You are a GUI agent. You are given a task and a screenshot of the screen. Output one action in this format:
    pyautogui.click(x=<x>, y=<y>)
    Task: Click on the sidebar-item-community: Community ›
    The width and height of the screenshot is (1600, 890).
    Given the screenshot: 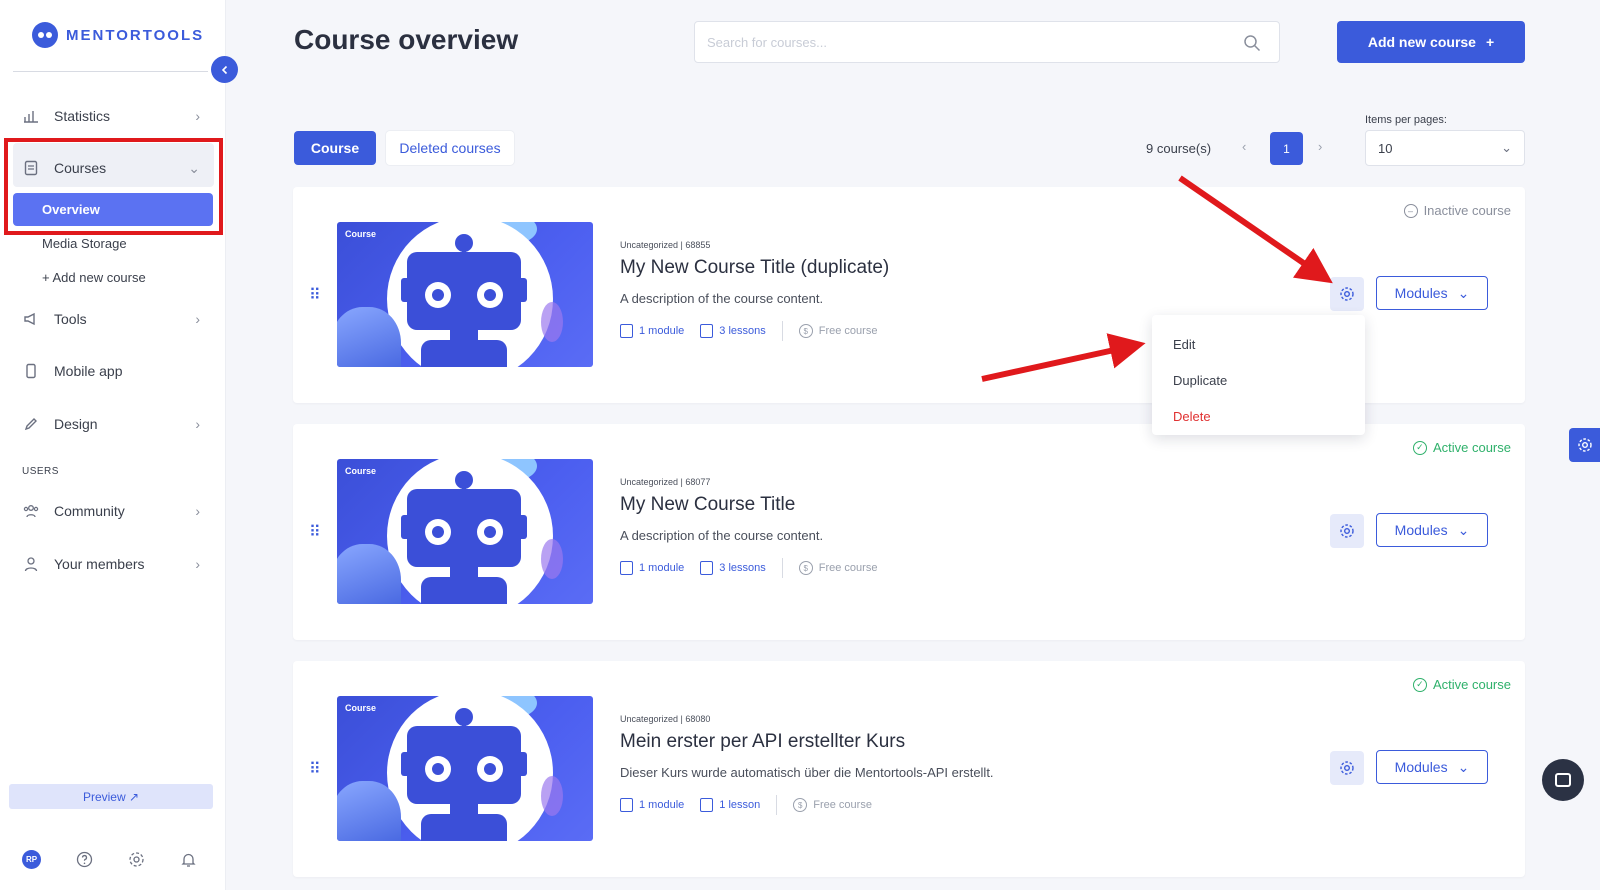 What is the action you would take?
    pyautogui.click(x=111, y=511)
    